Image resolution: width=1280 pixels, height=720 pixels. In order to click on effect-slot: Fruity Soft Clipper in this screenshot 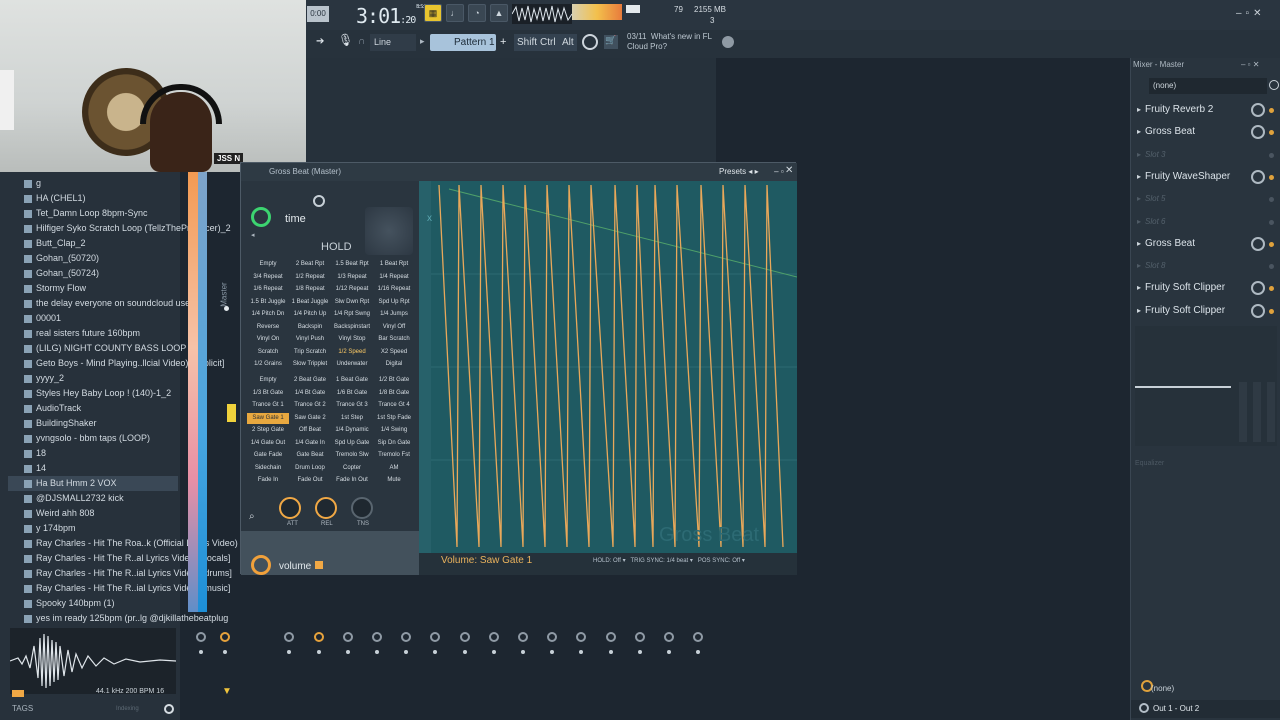, I will do `click(1185, 288)`.